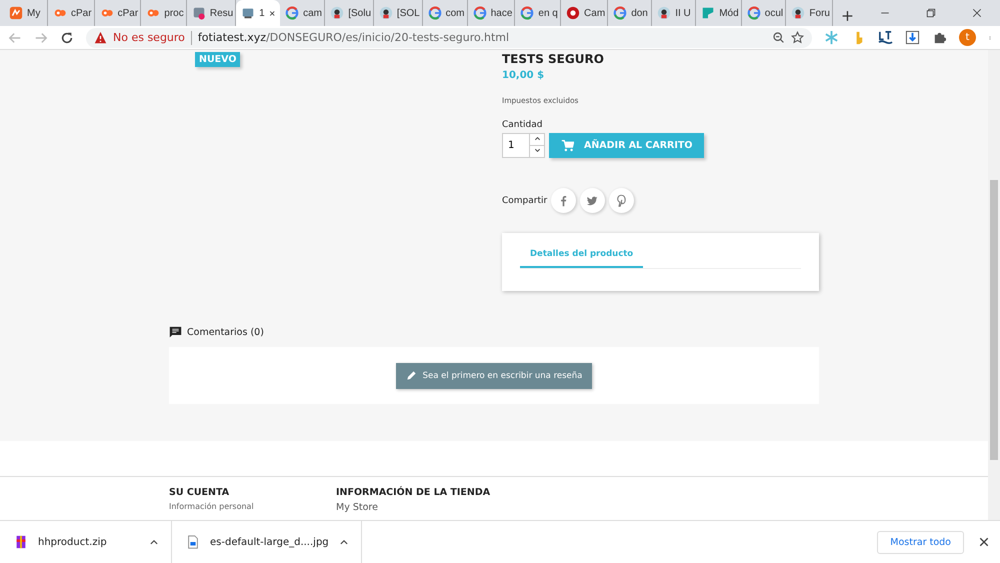 The width and height of the screenshot is (1000, 563). I want to click on twitter-icon, so click(593, 200).